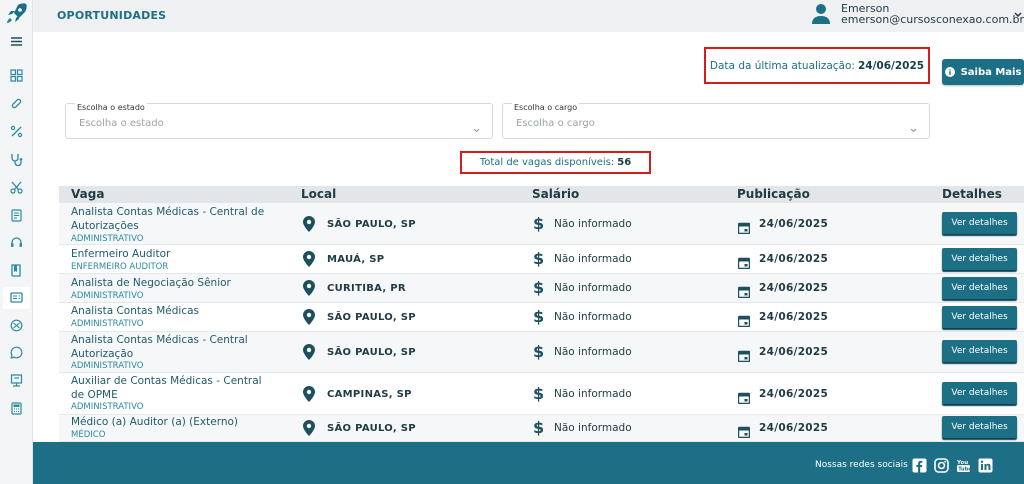 The width and height of the screenshot is (1024, 484). I want to click on info-icon, so click(949, 72).